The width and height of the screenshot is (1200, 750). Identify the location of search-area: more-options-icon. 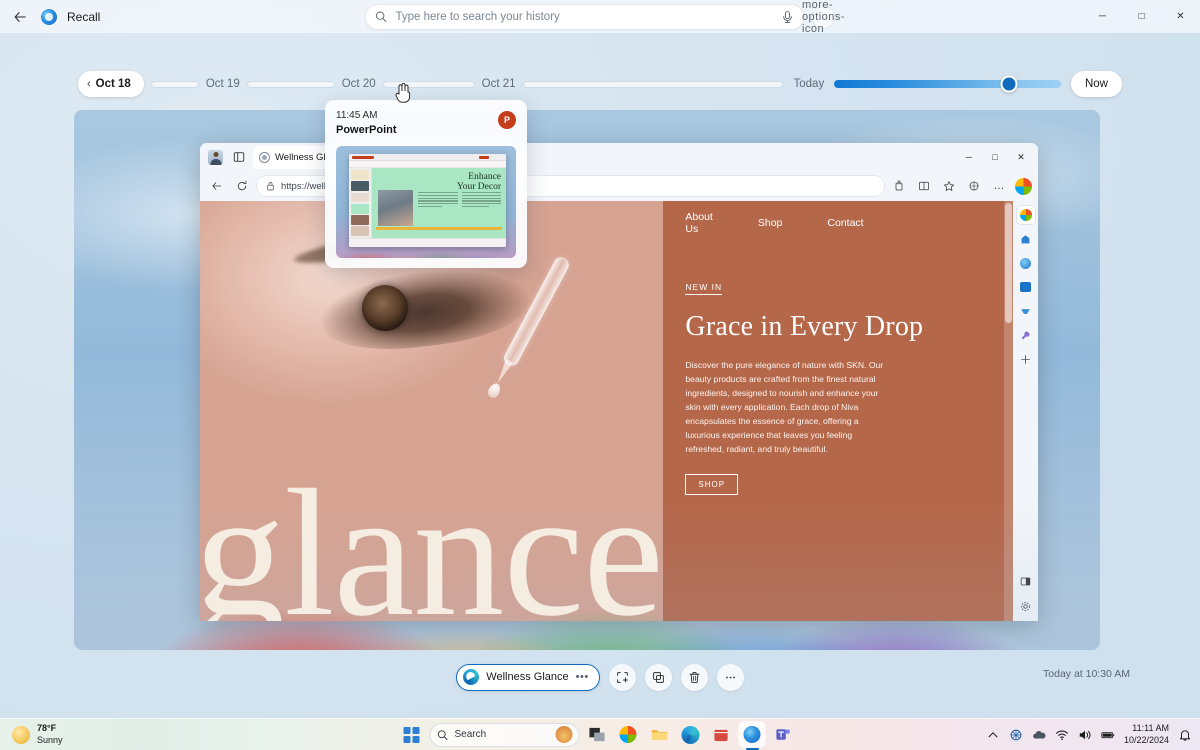
(604, 17).